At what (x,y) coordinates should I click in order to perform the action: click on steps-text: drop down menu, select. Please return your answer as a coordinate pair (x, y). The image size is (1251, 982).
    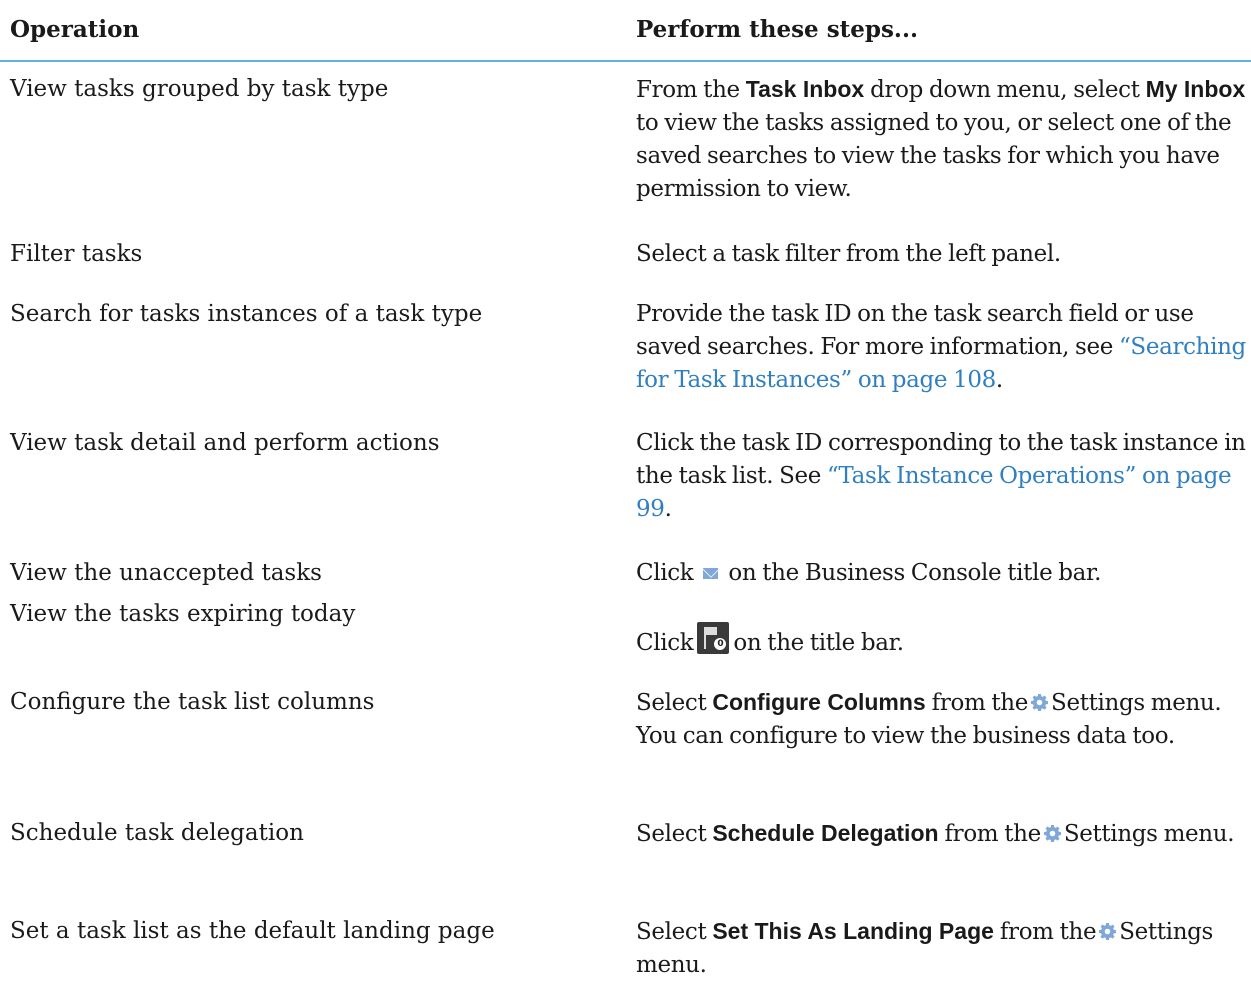
    Looking at the image, I should click on (1005, 90).